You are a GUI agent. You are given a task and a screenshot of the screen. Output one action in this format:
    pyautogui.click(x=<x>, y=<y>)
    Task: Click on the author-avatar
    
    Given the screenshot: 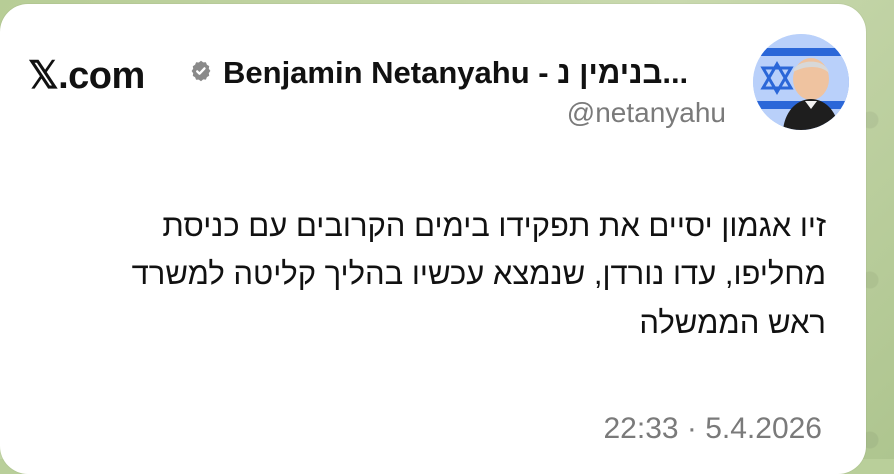 What is the action you would take?
    pyautogui.click(x=801, y=82)
    